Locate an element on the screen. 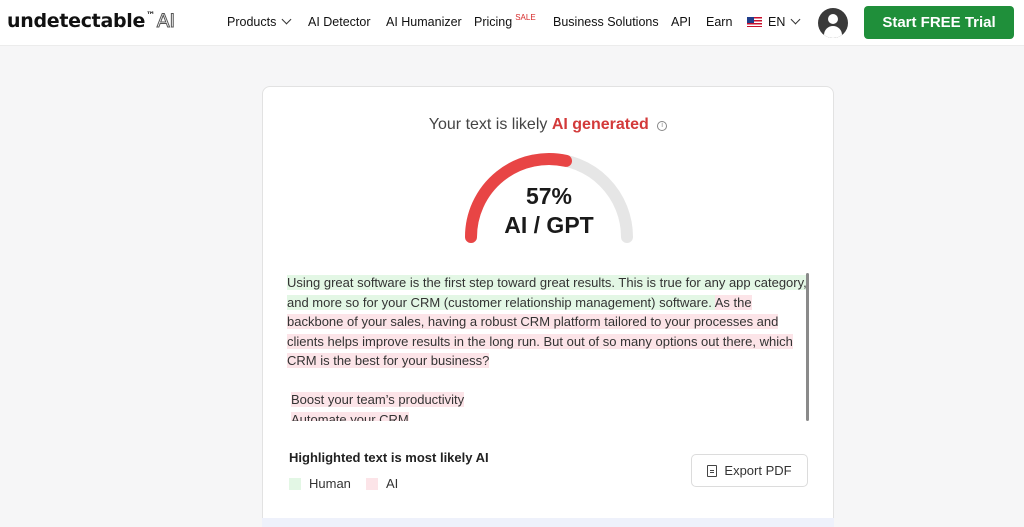  sale-badge: SALE is located at coordinates (525, 17).